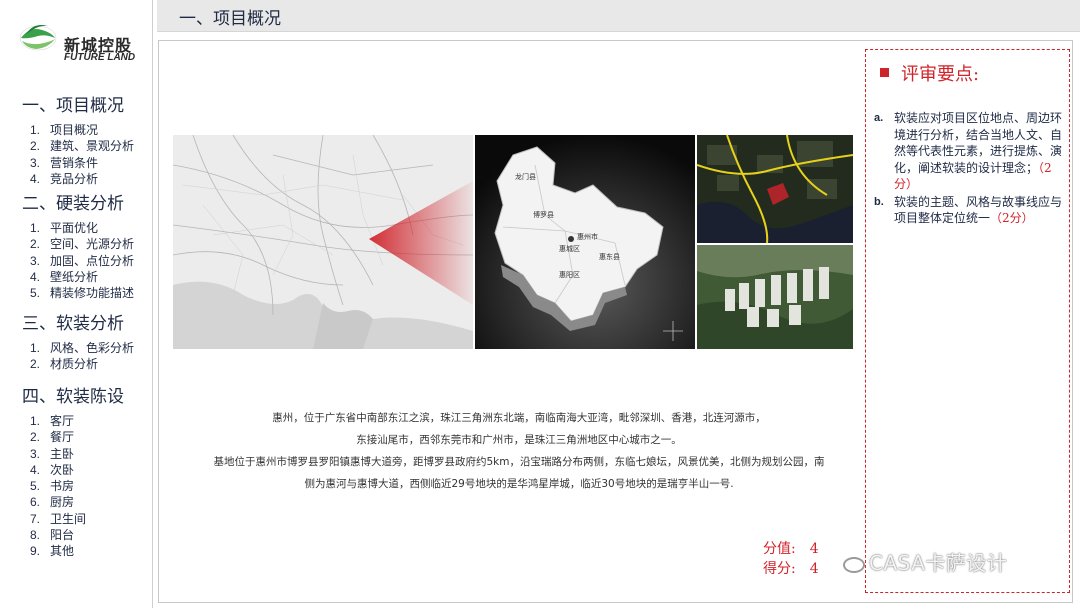 This screenshot has width=1080, height=608. Describe the element at coordinates (83, 40) in the screenshot. I see `company-logo: 新城控股 FUTURE LAND` at that location.